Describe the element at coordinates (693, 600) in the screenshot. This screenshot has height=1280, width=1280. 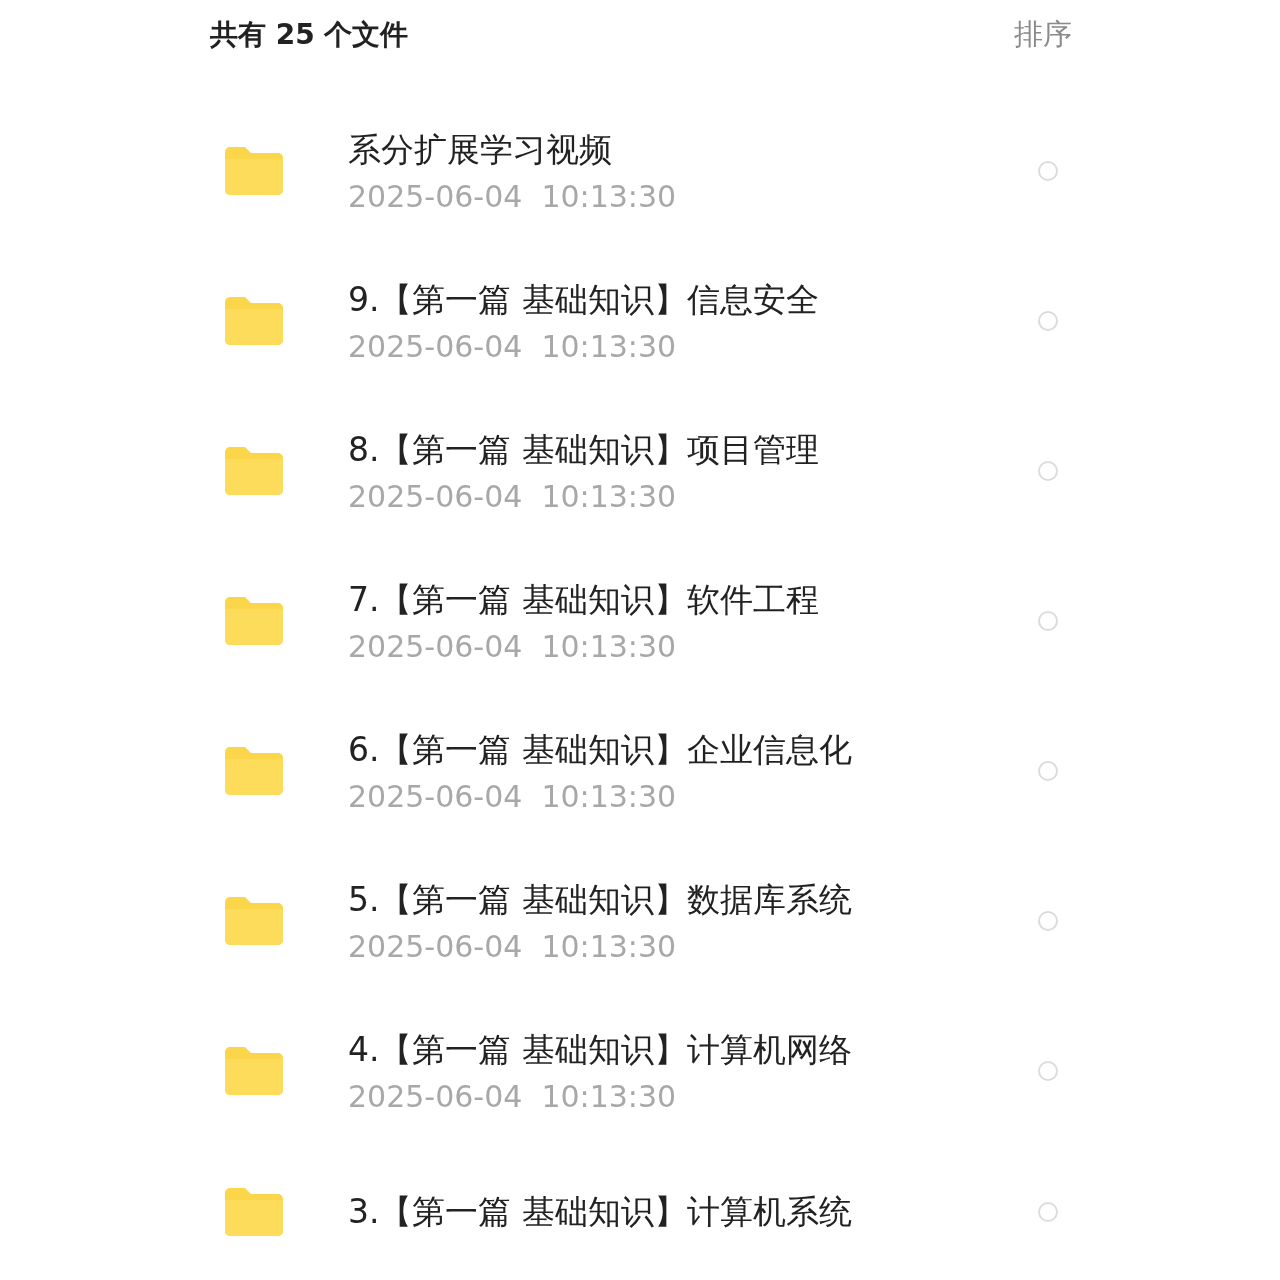
I see `file-name: 7.【第一篇 基础知识】软件工程` at that location.